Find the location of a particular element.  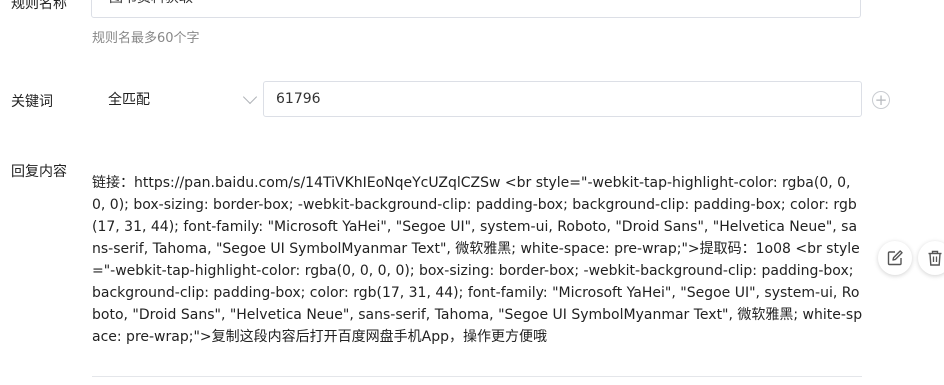

keyword-label: 关键词 is located at coordinates (32, 102).